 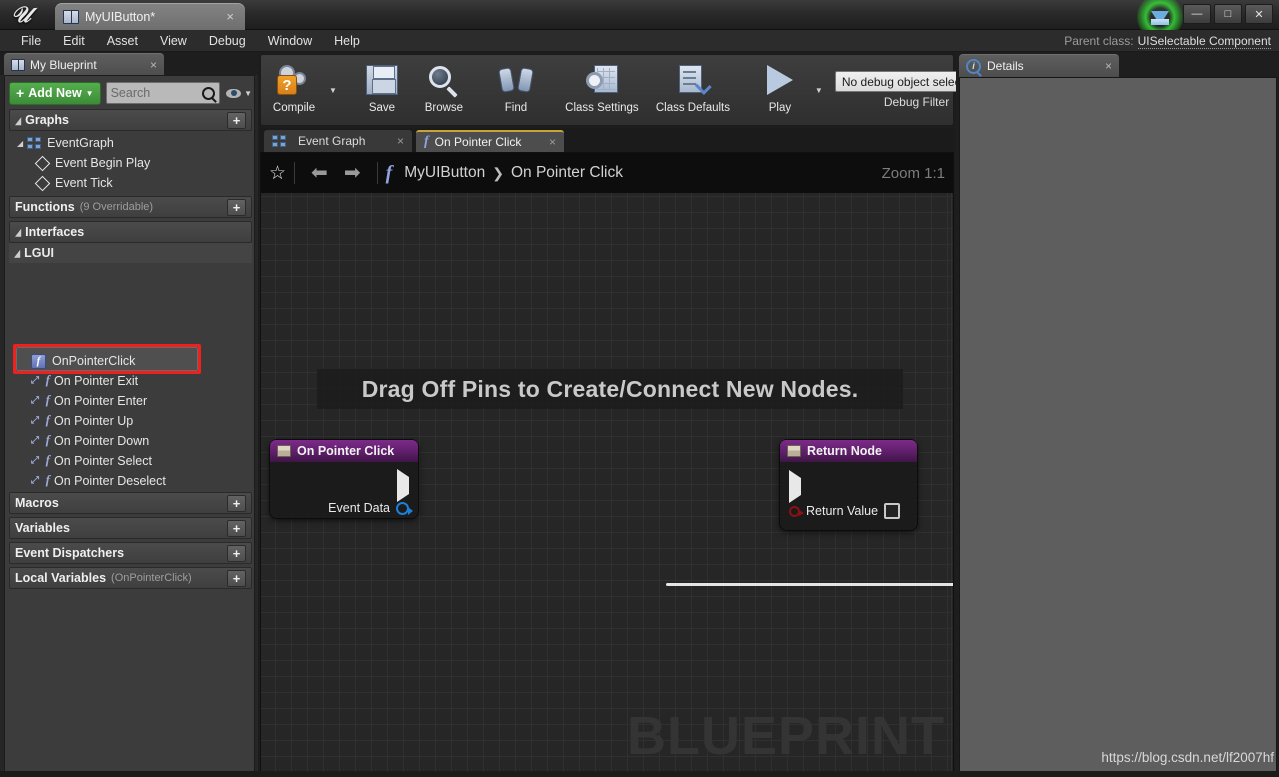 I want to click on tree-item-on-pointer-deselect: ⤢ f On Pointer Deselect, so click(x=98, y=481).